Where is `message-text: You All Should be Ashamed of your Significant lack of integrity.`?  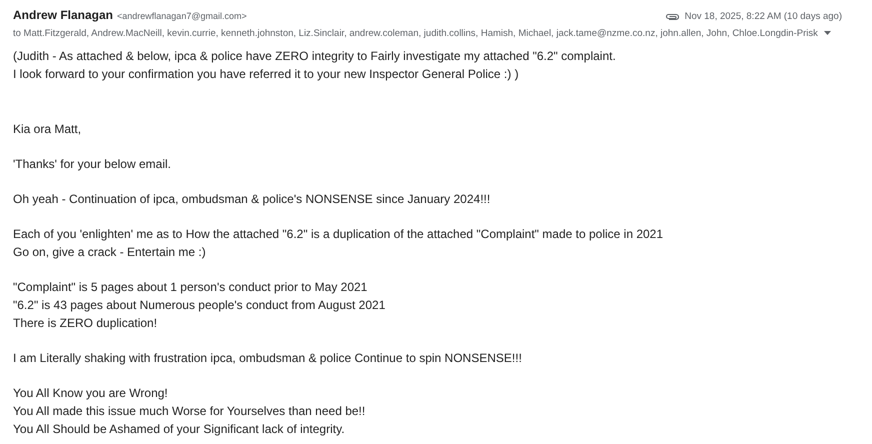 message-text: You All Should be Ashamed of your Significant lack of integrity. is located at coordinates (179, 429).